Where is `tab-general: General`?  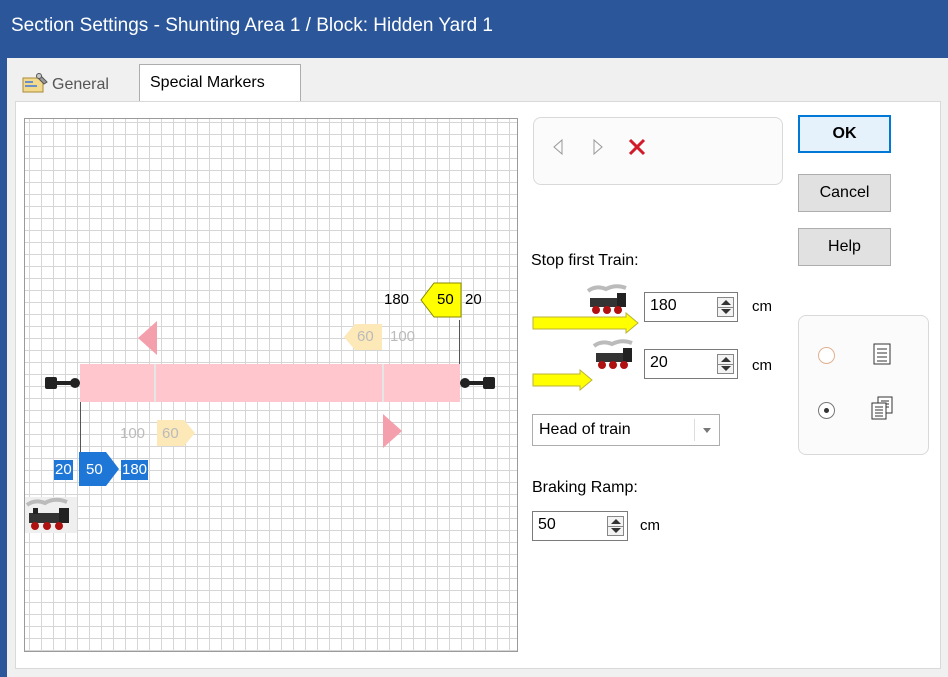
tab-general: General is located at coordinates (77, 82).